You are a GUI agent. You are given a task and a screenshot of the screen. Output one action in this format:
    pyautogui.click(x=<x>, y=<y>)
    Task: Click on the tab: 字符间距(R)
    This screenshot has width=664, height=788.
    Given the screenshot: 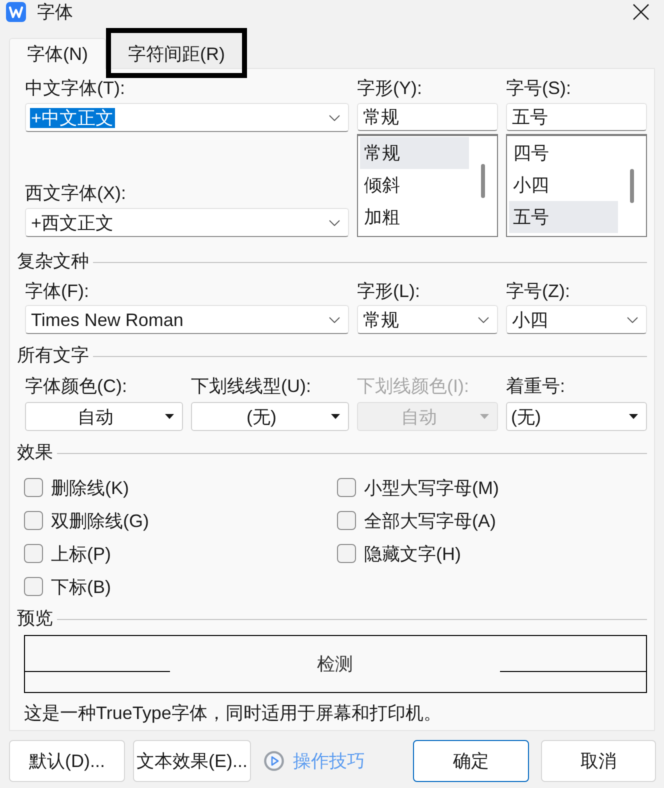 What is the action you would take?
    pyautogui.click(x=176, y=50)
    